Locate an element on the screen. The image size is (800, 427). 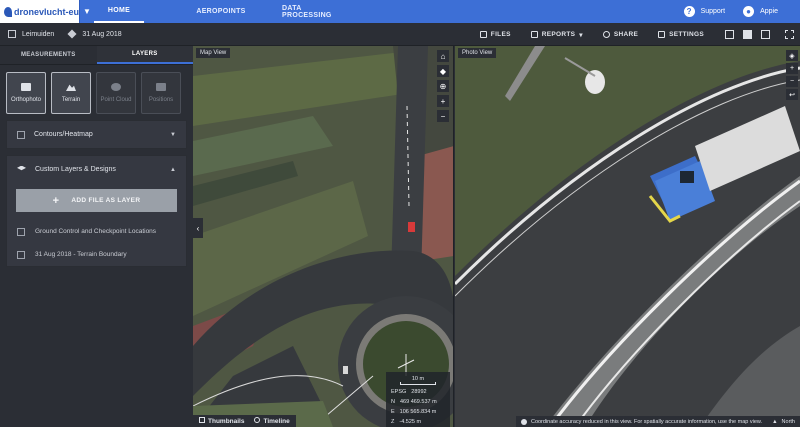
positions-layer-button: Positions is located at coordinates (161, 93).